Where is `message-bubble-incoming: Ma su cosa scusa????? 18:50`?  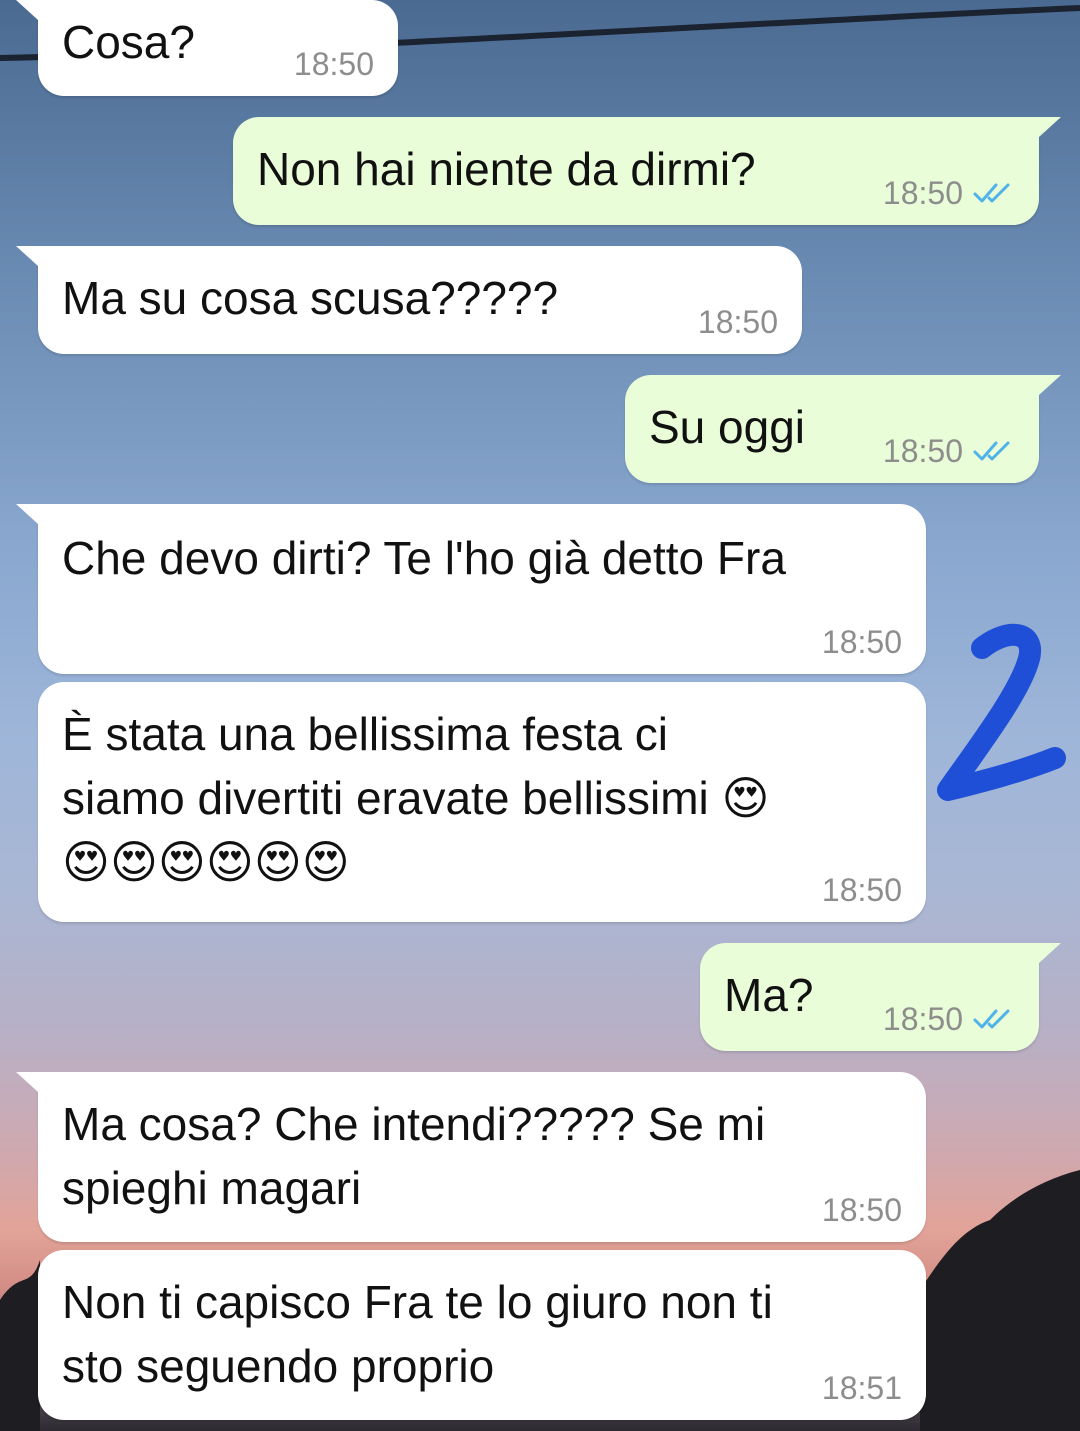
message-bubble-incoming: Ma su cosa scusa????? 18:50 is located at coordinates (409, 300).